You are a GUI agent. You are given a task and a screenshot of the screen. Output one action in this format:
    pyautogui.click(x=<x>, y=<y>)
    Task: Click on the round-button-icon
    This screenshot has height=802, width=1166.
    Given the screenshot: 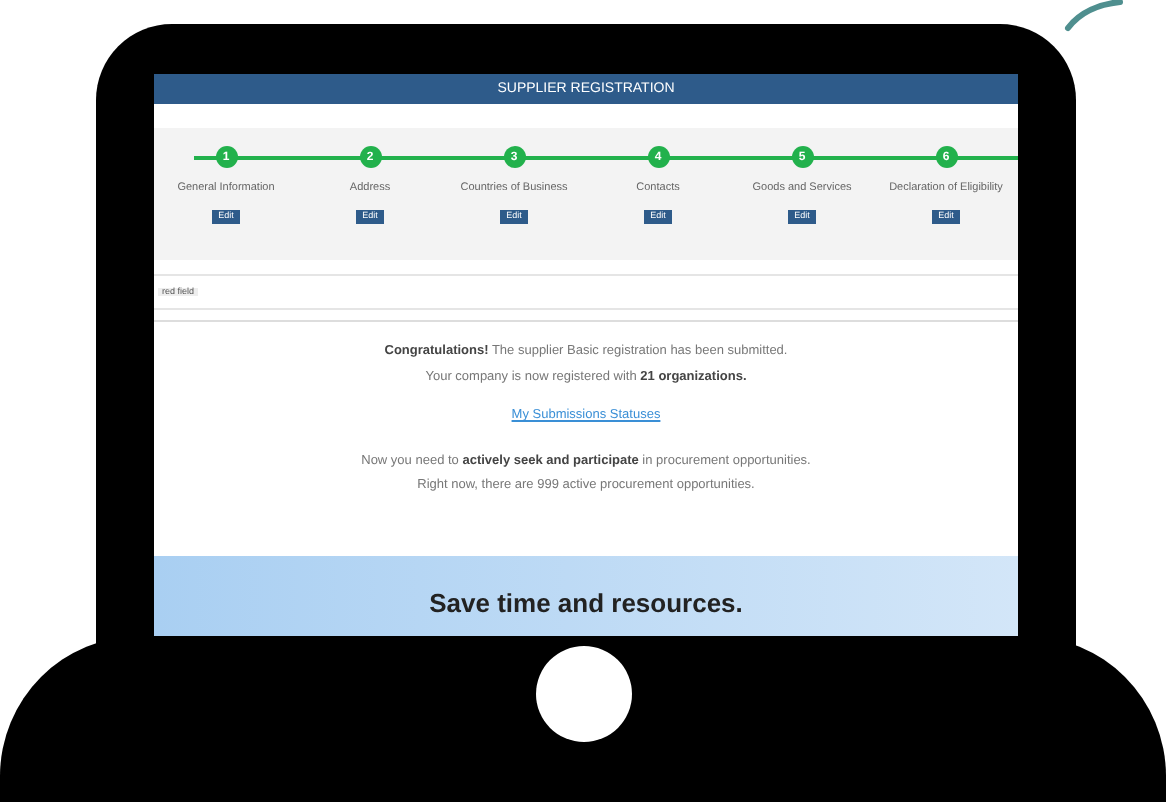 What is the action you would take?
    pyautogui.click(x=583, y=694)
    